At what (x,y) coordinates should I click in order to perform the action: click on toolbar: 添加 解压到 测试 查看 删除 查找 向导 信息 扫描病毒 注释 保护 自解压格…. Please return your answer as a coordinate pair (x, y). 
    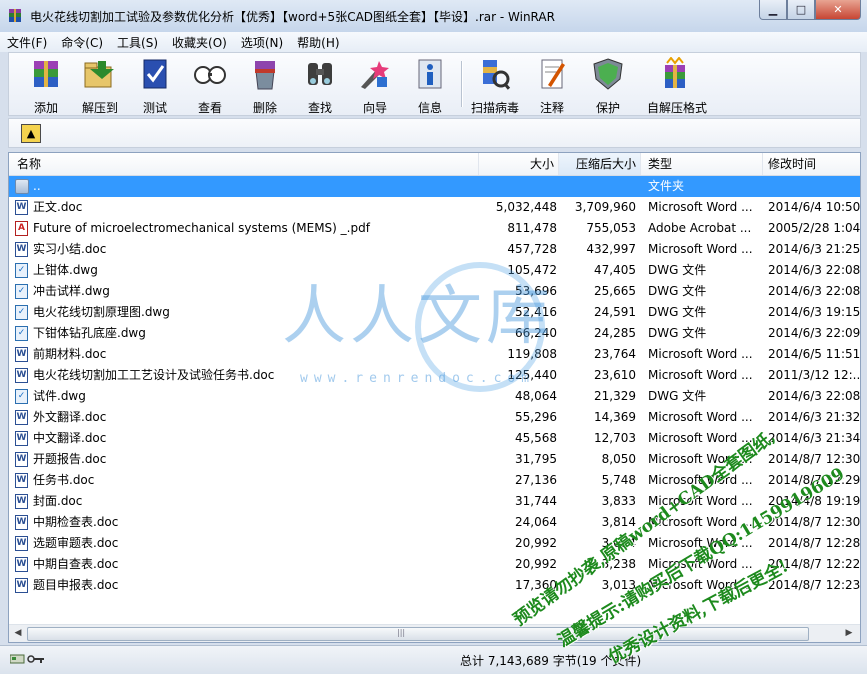
    Looking at the image, I should click on (434, 84).